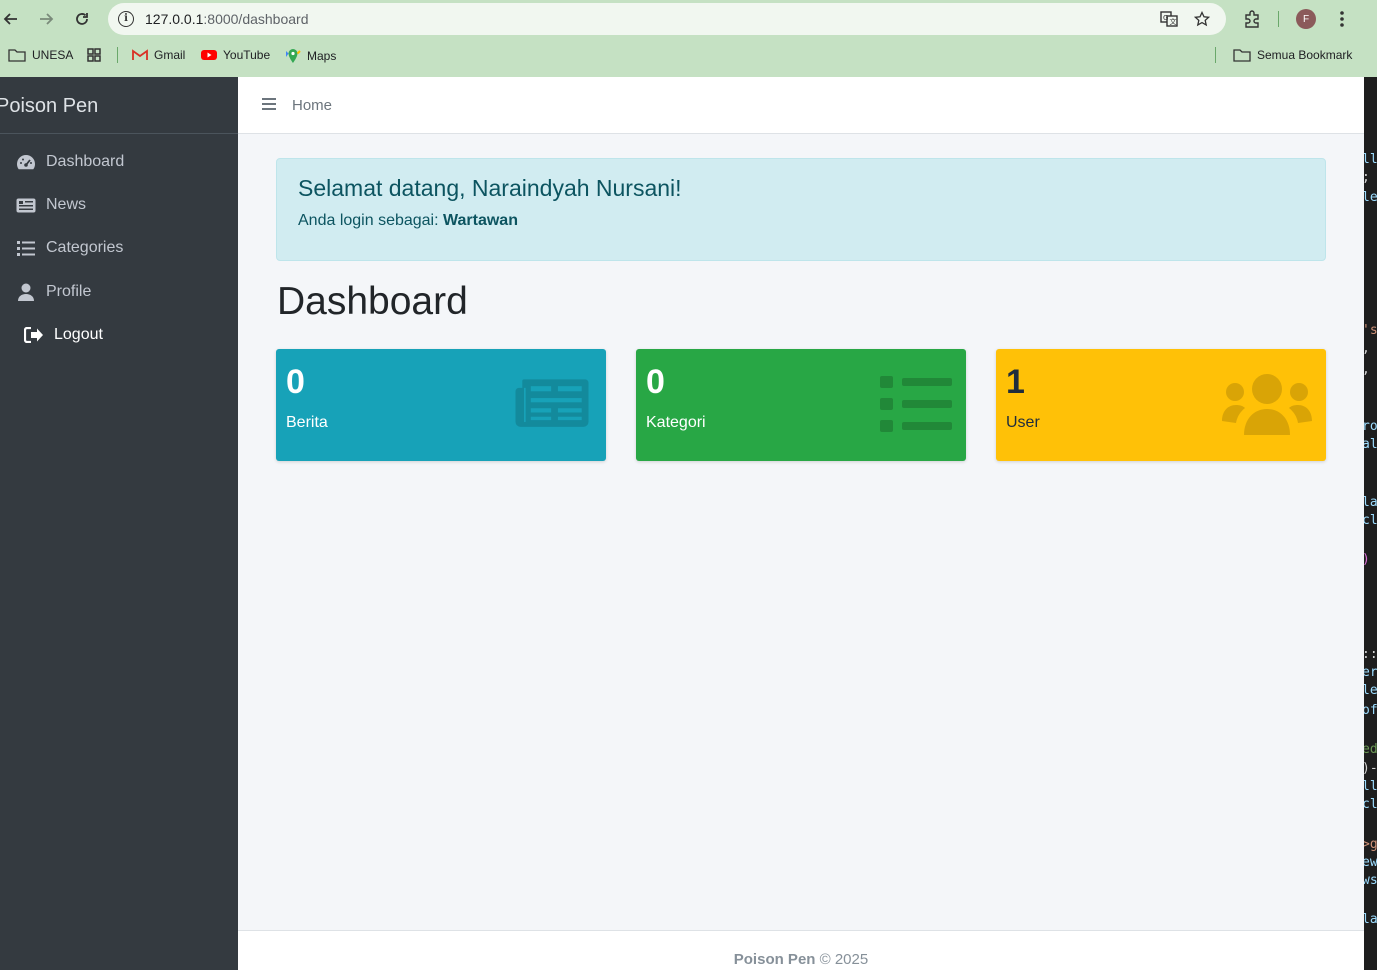 The image size is (1377, 970). I want to click on bookmark-unesa: UNESA, so click(40, 55).